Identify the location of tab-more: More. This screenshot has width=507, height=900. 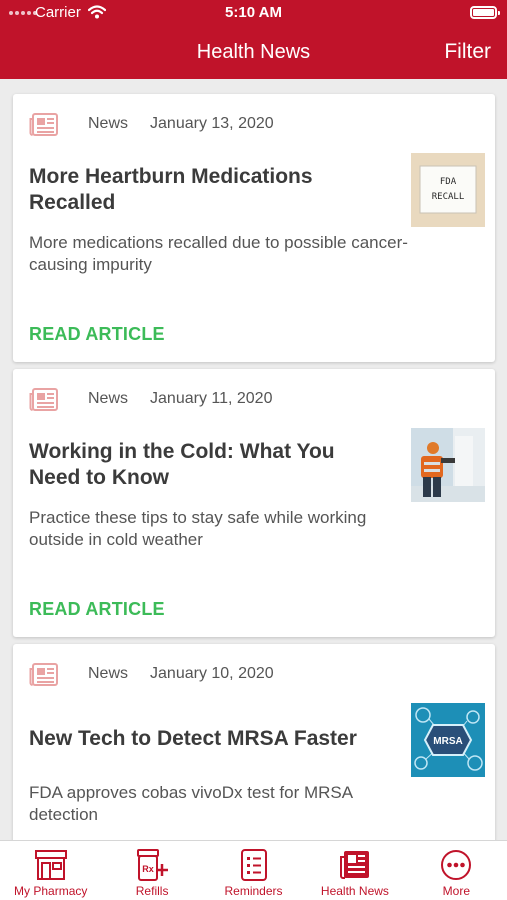
(456, 870).